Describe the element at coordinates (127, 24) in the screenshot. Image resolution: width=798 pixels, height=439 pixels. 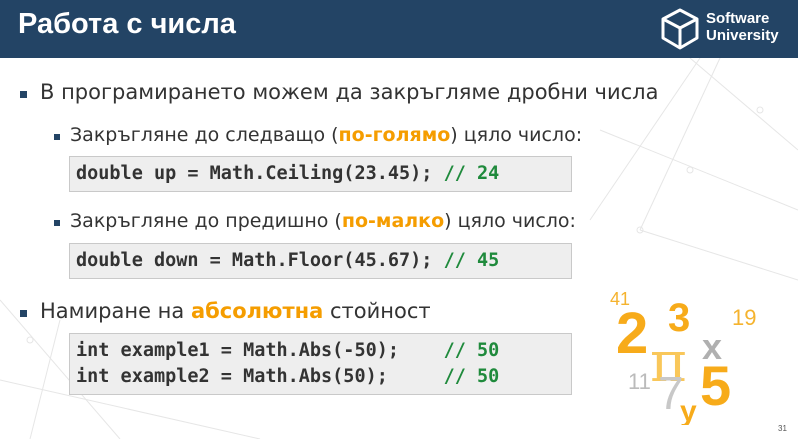
I see `slide-title: Работа с числа` at that location.